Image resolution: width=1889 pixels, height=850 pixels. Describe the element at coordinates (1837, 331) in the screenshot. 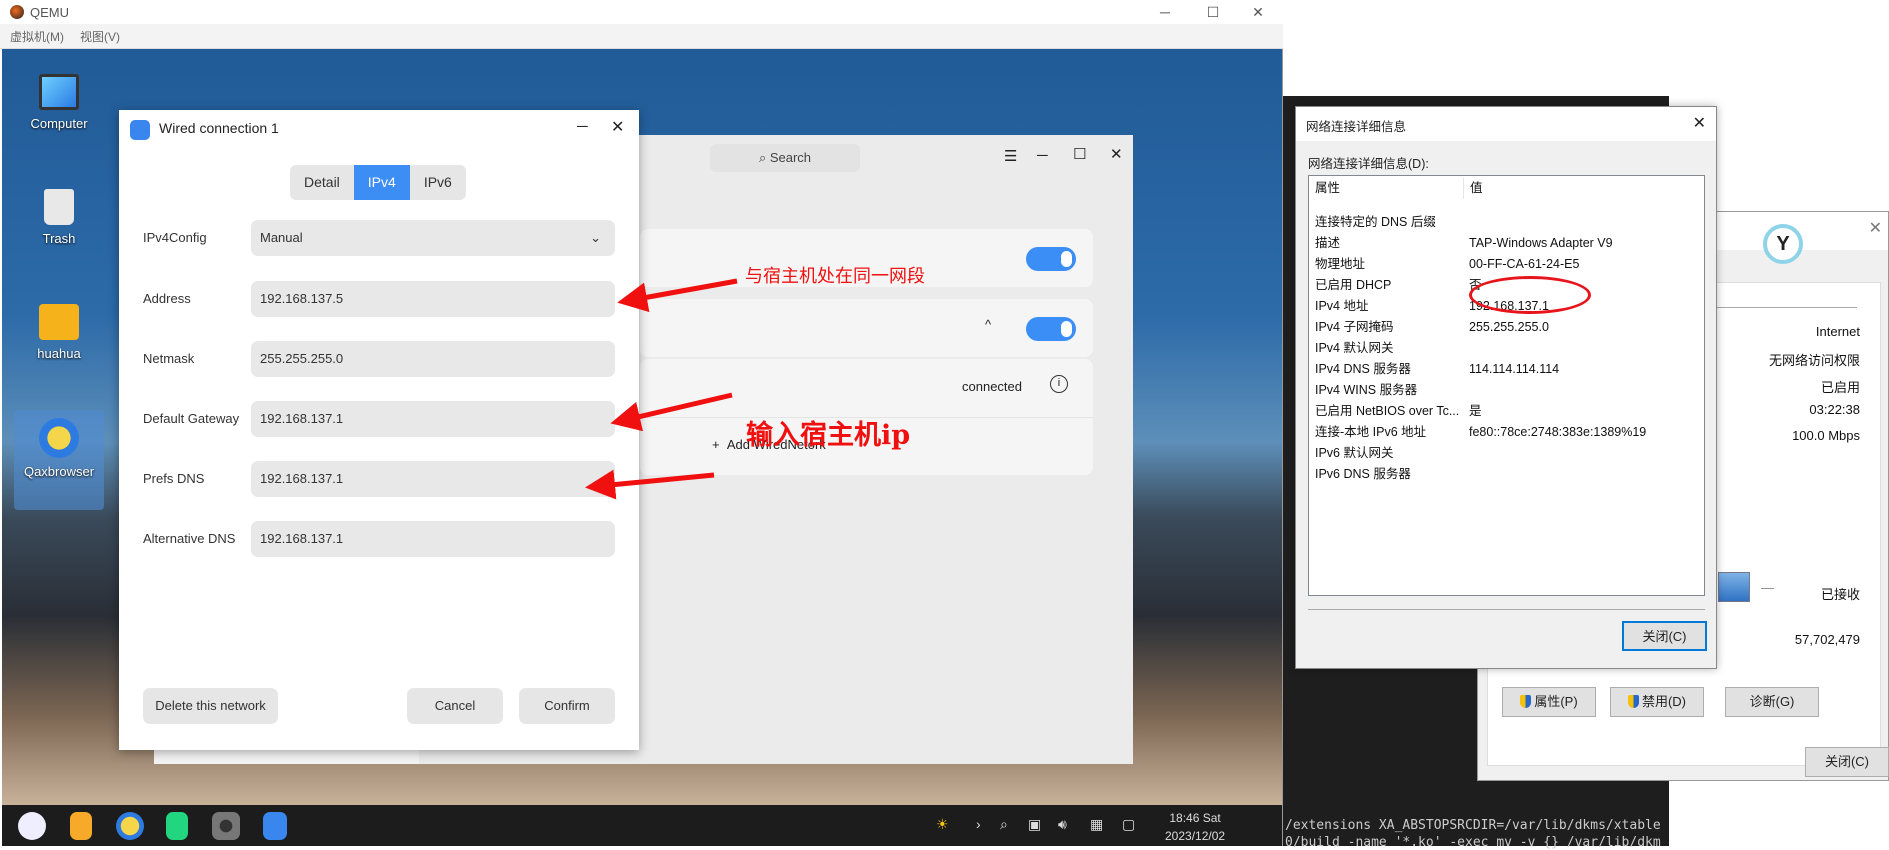

I see `connectivity-value: Internet` at that location.